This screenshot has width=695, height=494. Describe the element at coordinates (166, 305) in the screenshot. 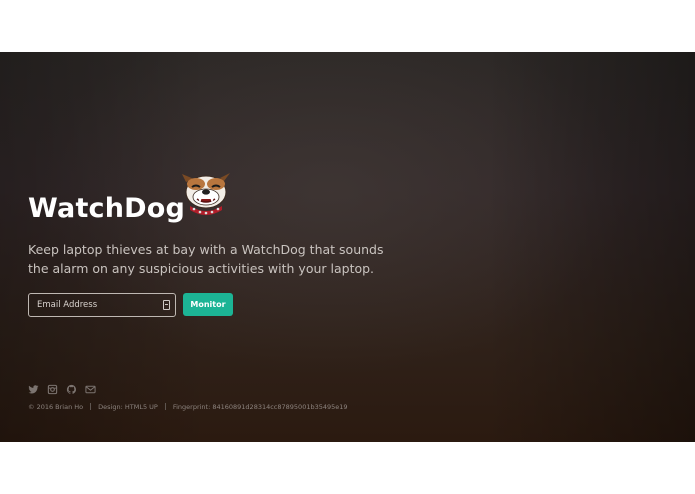

I see `autofill-key-icon` at that location.